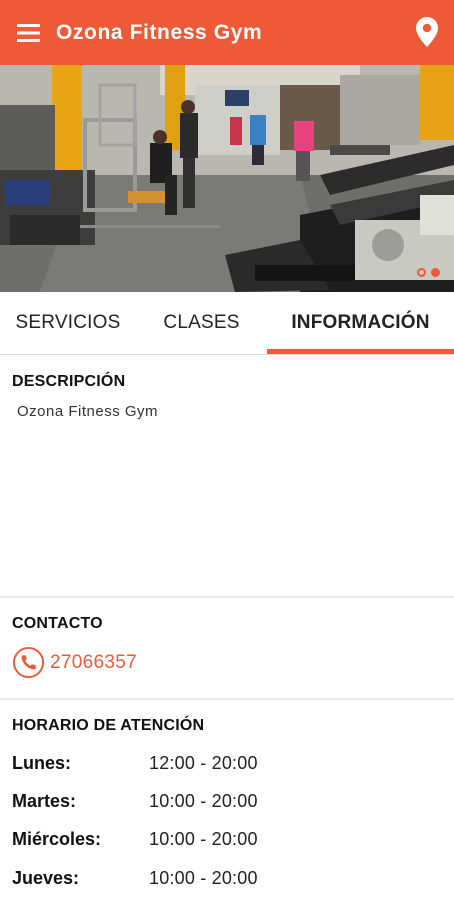 This screenshot has height=900, width=454. I want to click on tab-servicios: SERVICIOS, so click(68, 323).